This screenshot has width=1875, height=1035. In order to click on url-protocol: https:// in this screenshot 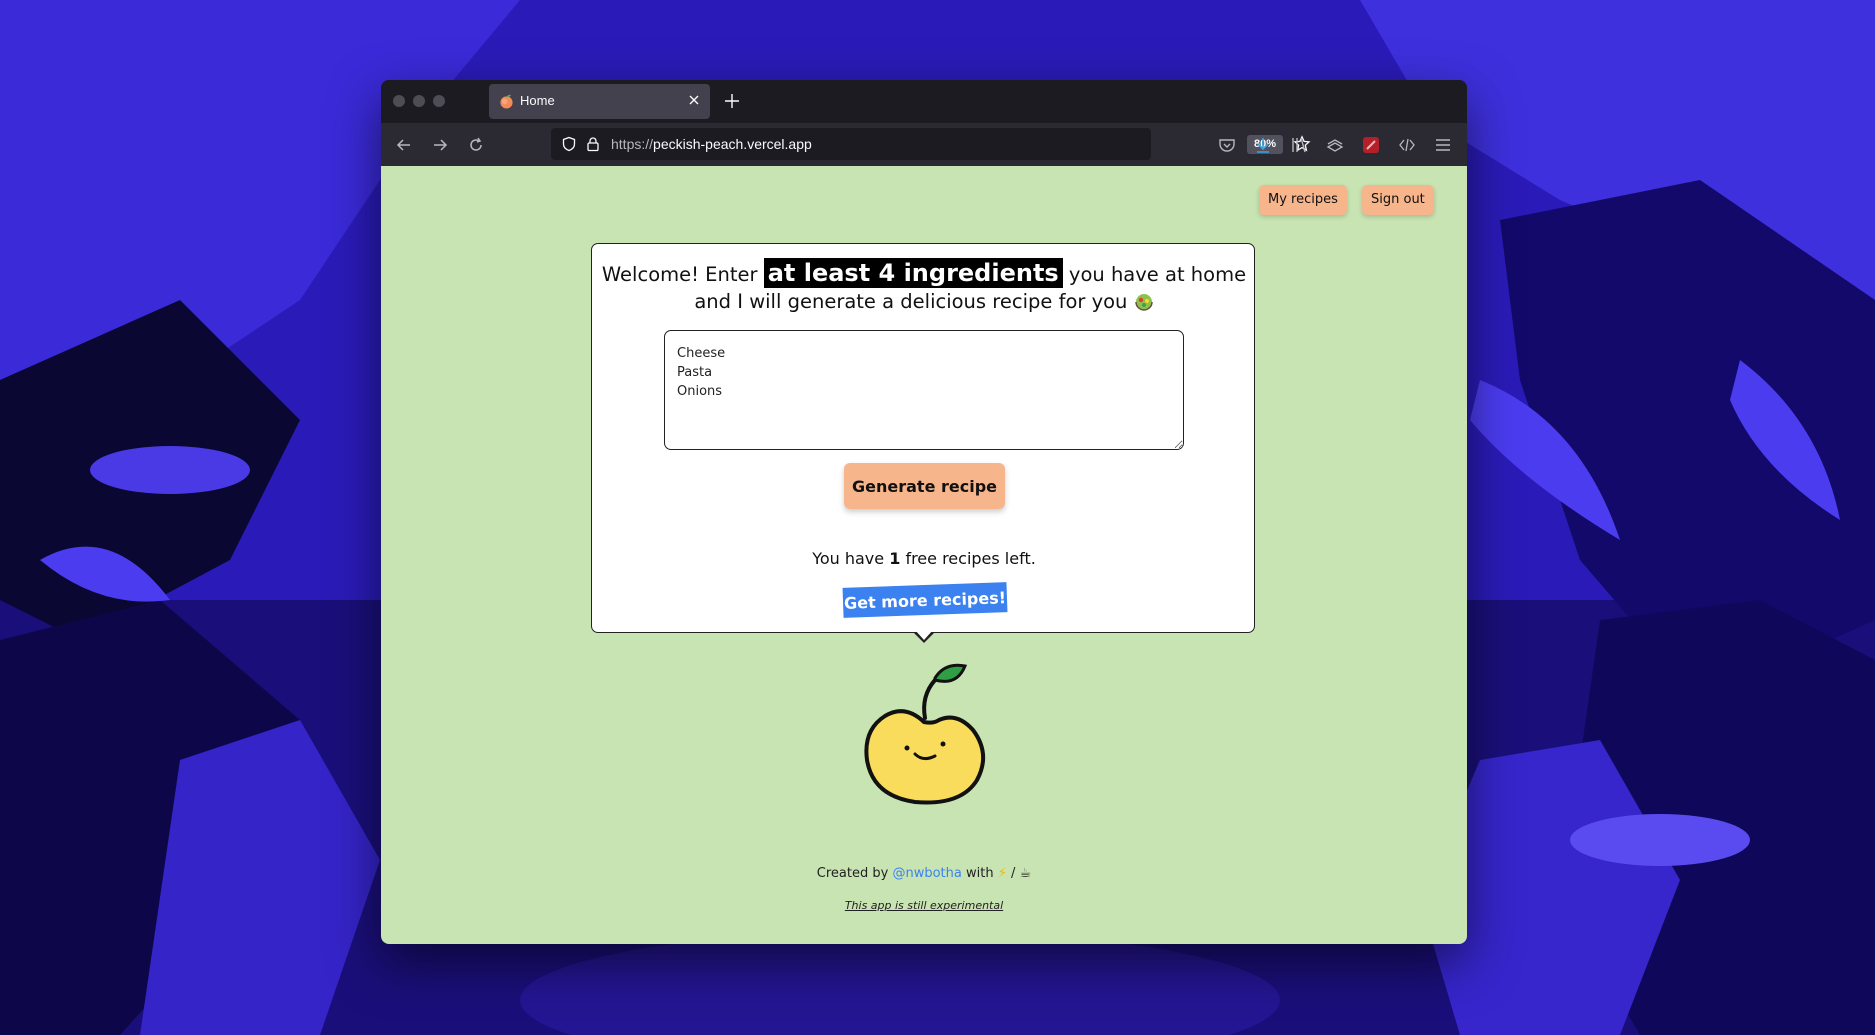, I will do `click(632, 144)`.